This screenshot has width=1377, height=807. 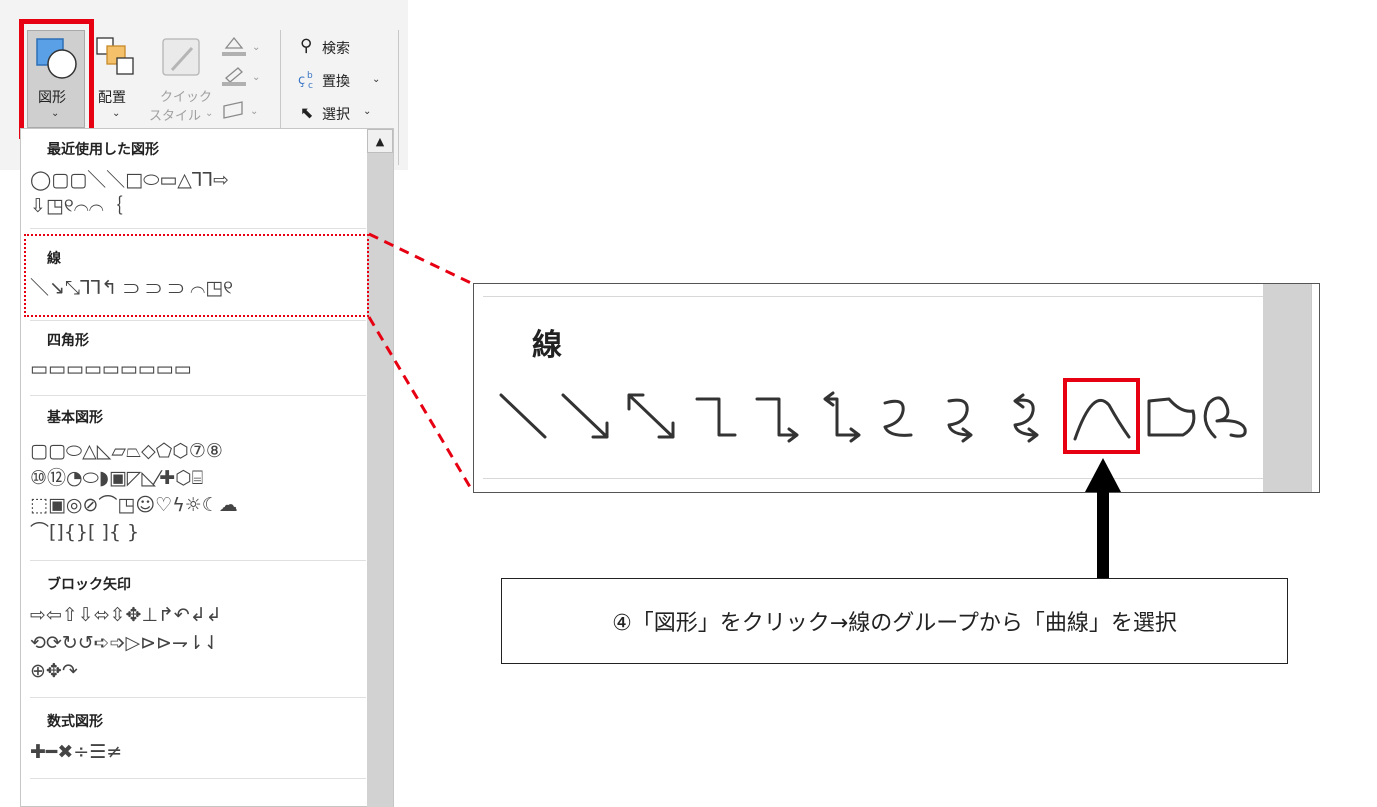 What do you see at coordinates (842, 417) in the screenshot?
I see `elbow-double-arrow-icon` at bounding box center [842, 417].